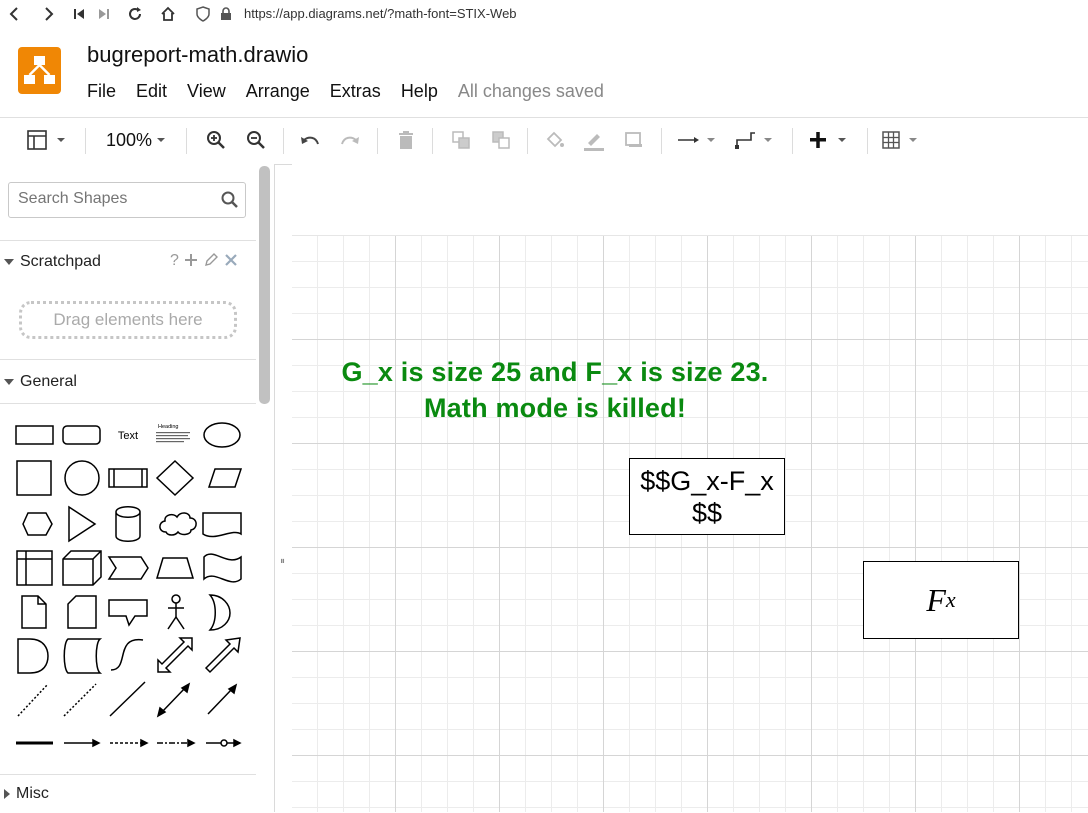  I want to click on fill-color-button, so click(555, 140).